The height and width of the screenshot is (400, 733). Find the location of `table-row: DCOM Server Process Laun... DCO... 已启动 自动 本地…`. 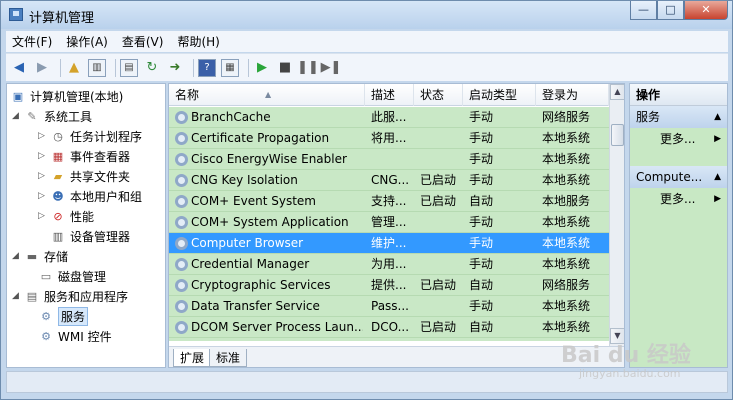

table-row: DCOM Server Process Laun... DCO... 已启动 自动 本地… is located at coordinates (389, 327).